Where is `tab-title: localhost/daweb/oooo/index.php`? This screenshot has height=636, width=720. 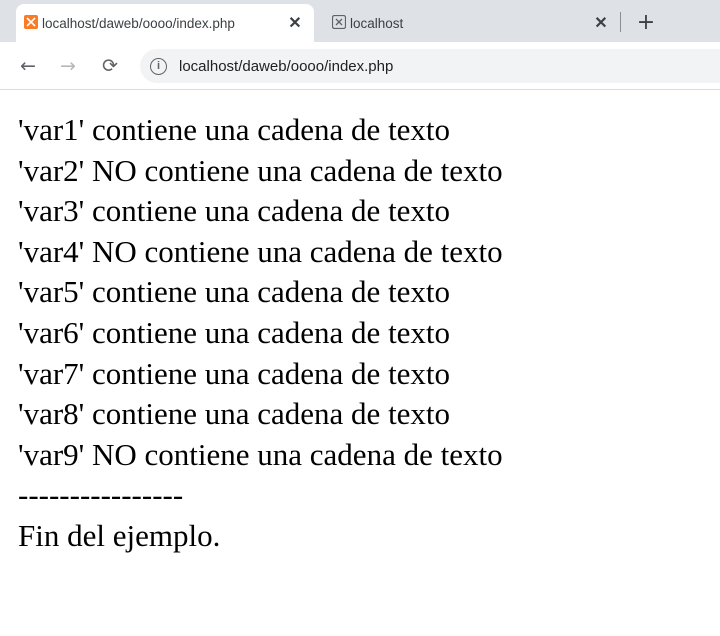
tab-title: localhost/daweb/oooo/index.php is located at coordinates (138, 23).